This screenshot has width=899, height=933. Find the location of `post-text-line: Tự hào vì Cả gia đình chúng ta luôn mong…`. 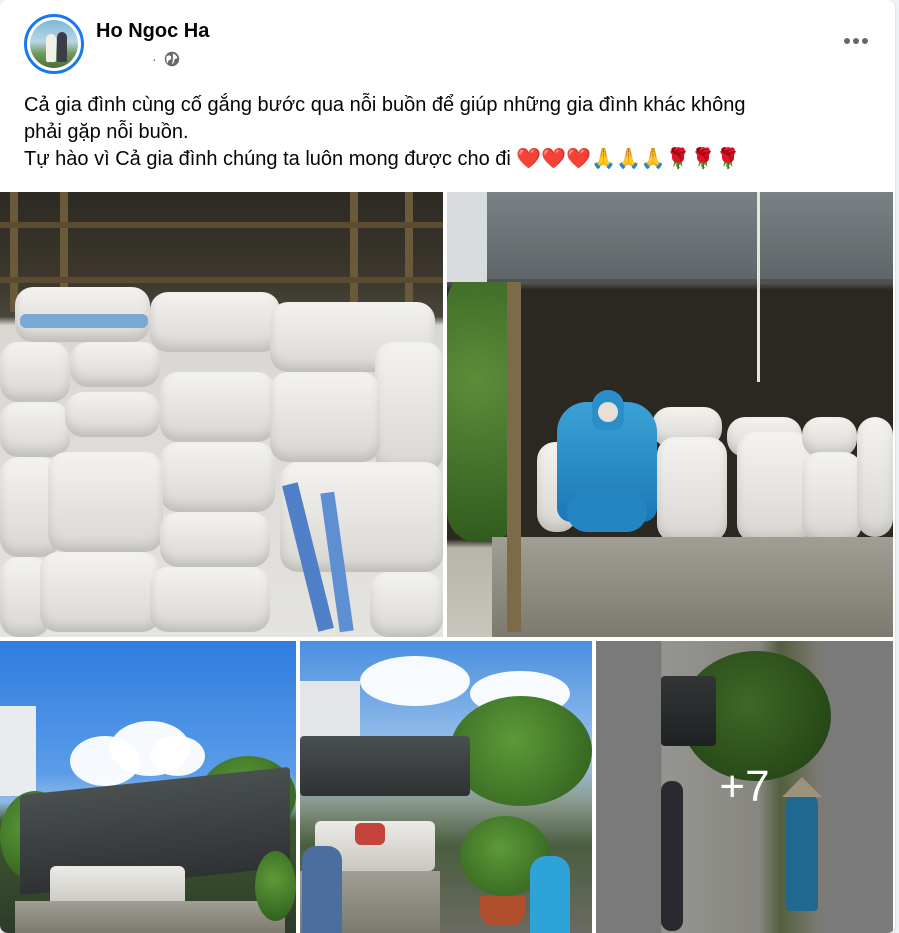

post-text-line: Tự hào vì Cả gia đình chúng ta luôn mong… is located at coordinates (382, 159).